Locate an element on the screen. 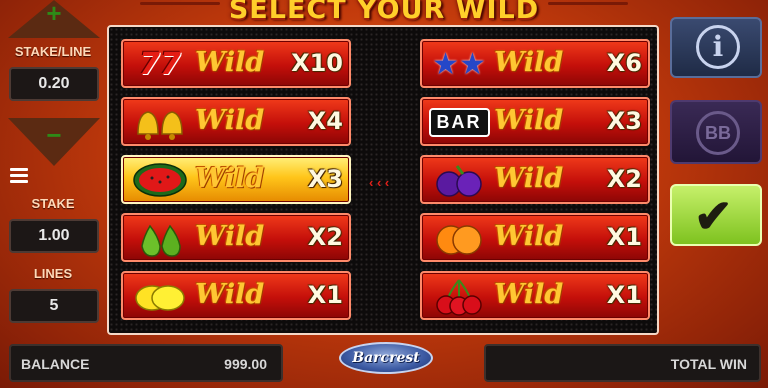 The width and height of the screenshot is (768, 388). increase-stake-button: + is located at coordinates (54, 19).